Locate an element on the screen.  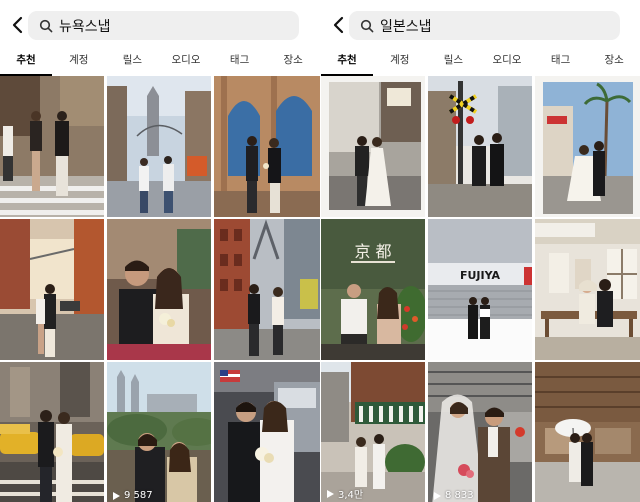
japan-street-couple-photo is located at coordinates (373, 146).